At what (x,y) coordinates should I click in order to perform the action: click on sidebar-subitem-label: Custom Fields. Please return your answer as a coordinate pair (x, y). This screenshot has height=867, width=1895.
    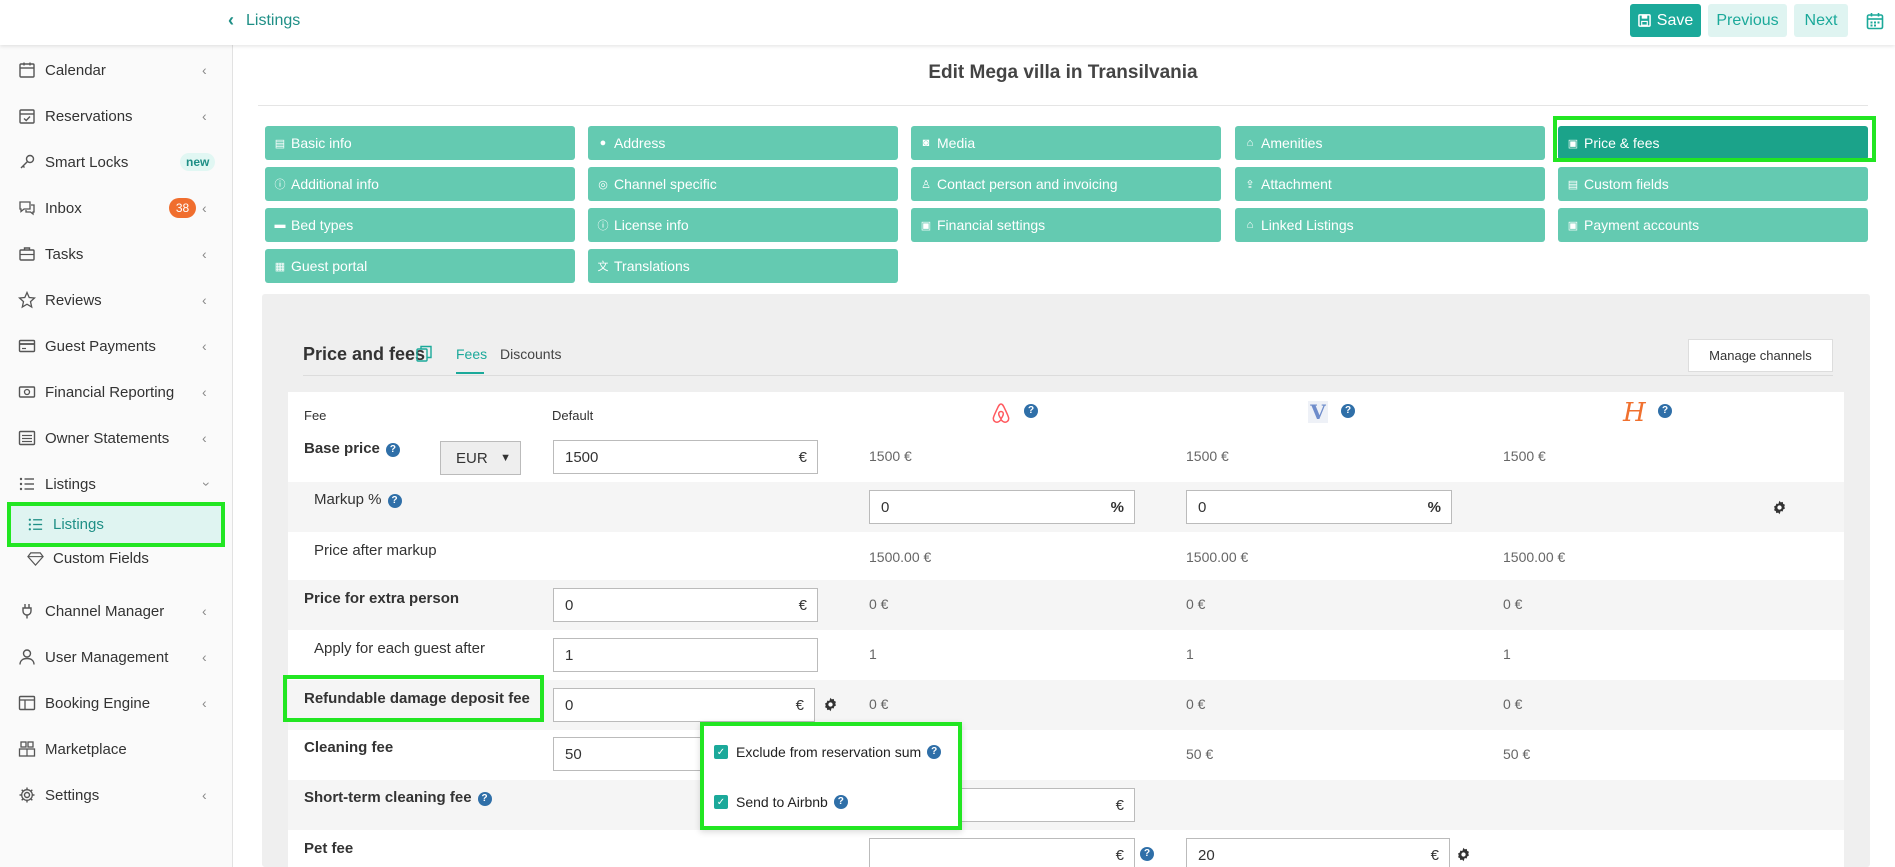
    Looking at the image, I should click on (101, 558).